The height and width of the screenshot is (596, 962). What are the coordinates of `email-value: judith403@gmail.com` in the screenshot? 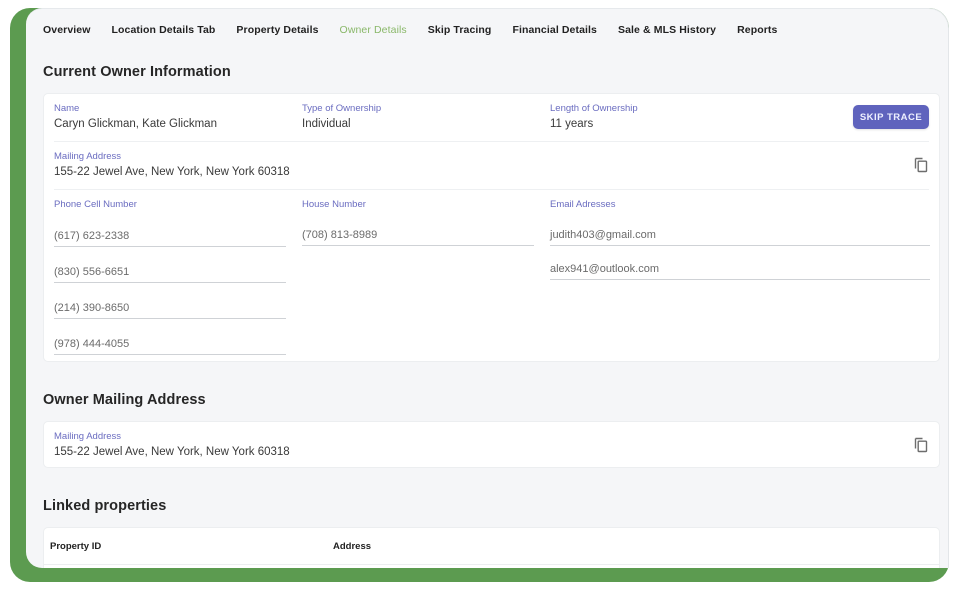 It's located at (603, 235).